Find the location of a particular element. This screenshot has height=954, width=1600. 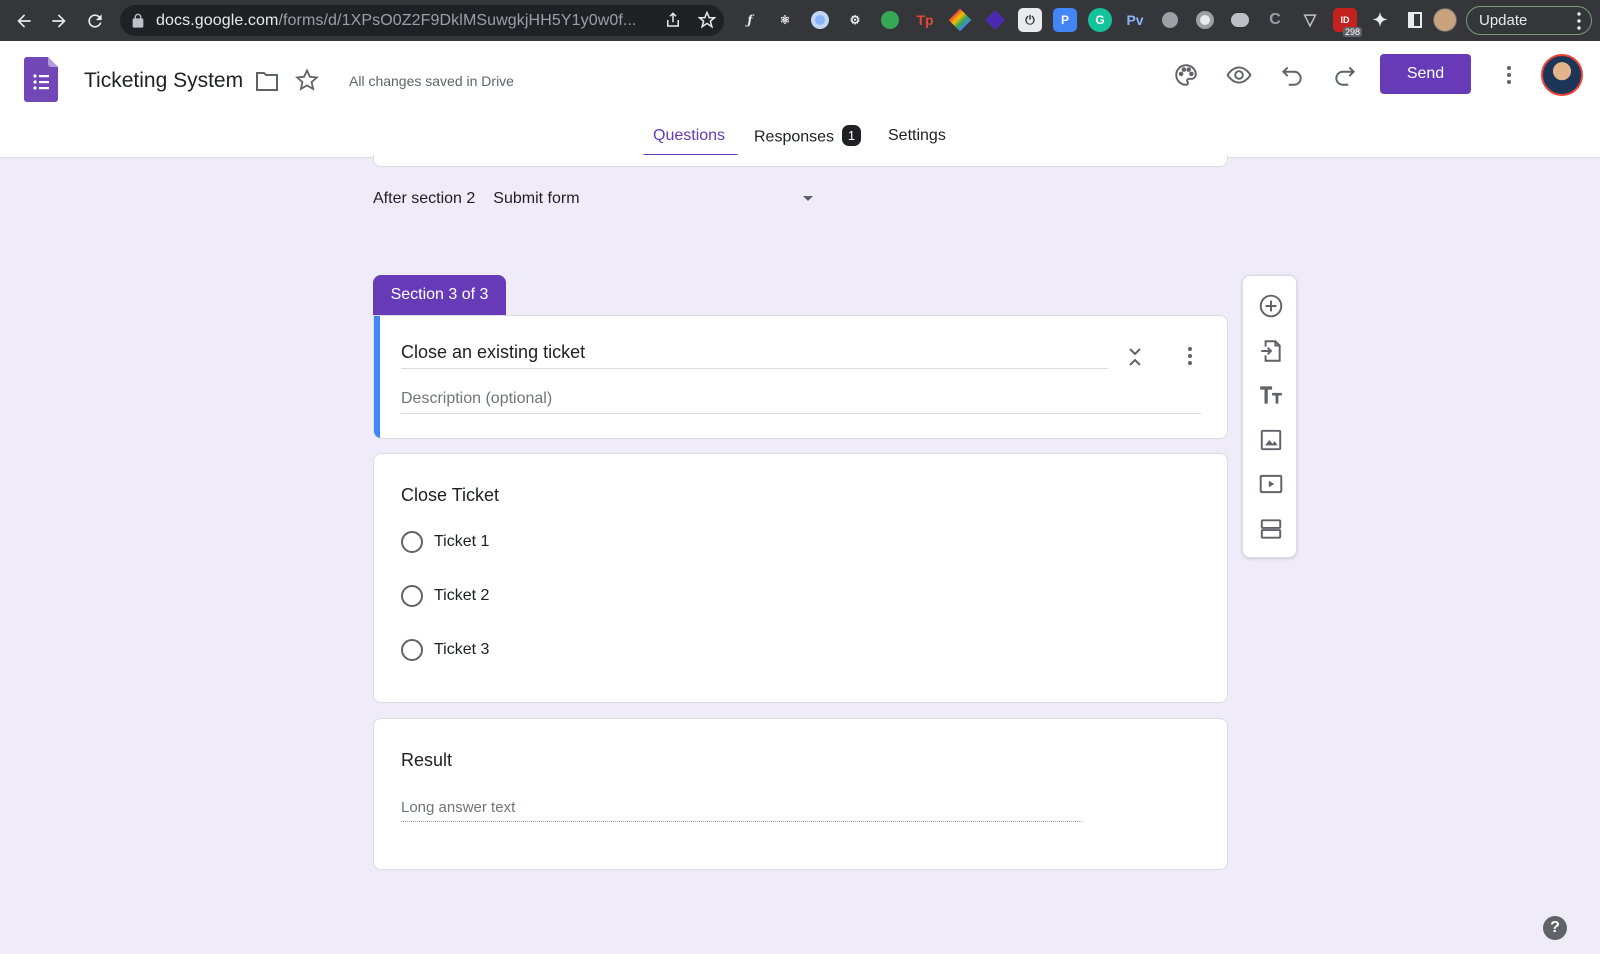

arrow-right-icon is located at coordinates (59, 21).